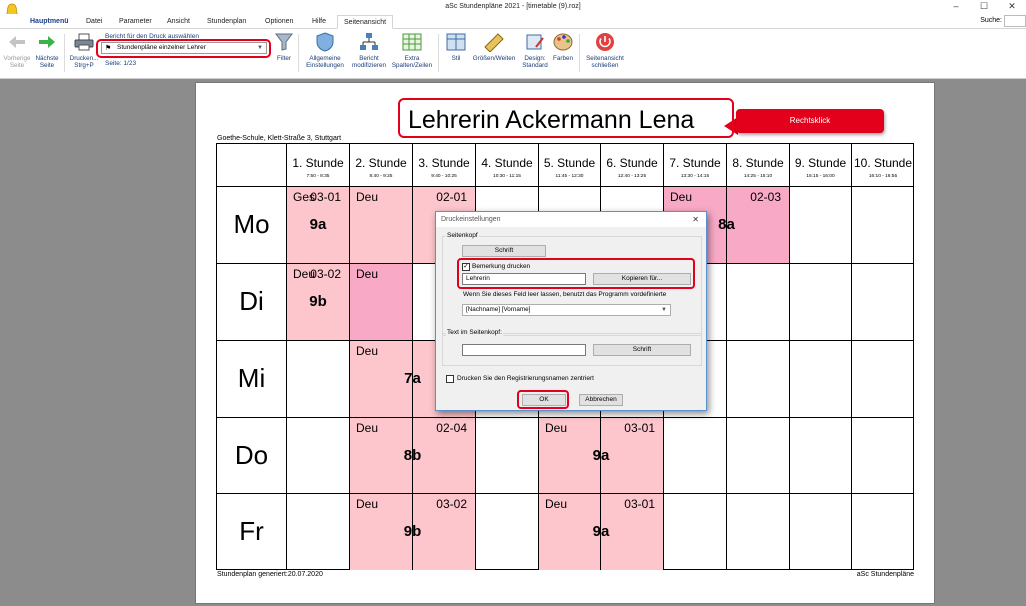 The image size is (1026, 606). Describe the element at coordinates (251, 455) in the screenshot. I see `day-label: Do` at that location.